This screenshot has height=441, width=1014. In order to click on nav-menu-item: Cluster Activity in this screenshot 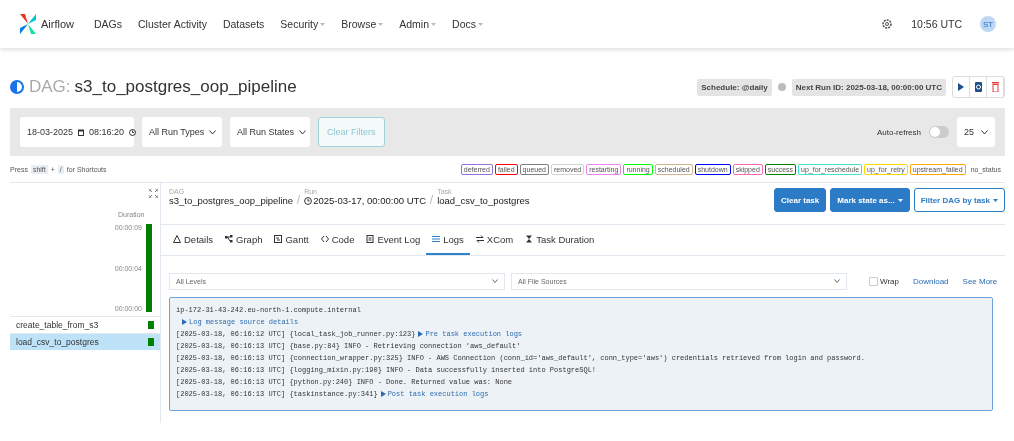, I will do `click(172, 24)`.